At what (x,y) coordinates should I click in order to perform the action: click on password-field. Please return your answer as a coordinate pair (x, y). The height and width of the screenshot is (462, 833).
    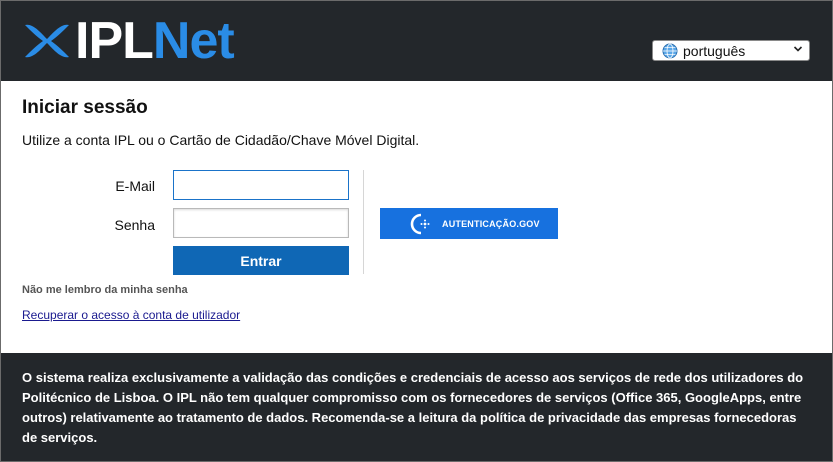
    Looking at the image, I should click on (261, 223).